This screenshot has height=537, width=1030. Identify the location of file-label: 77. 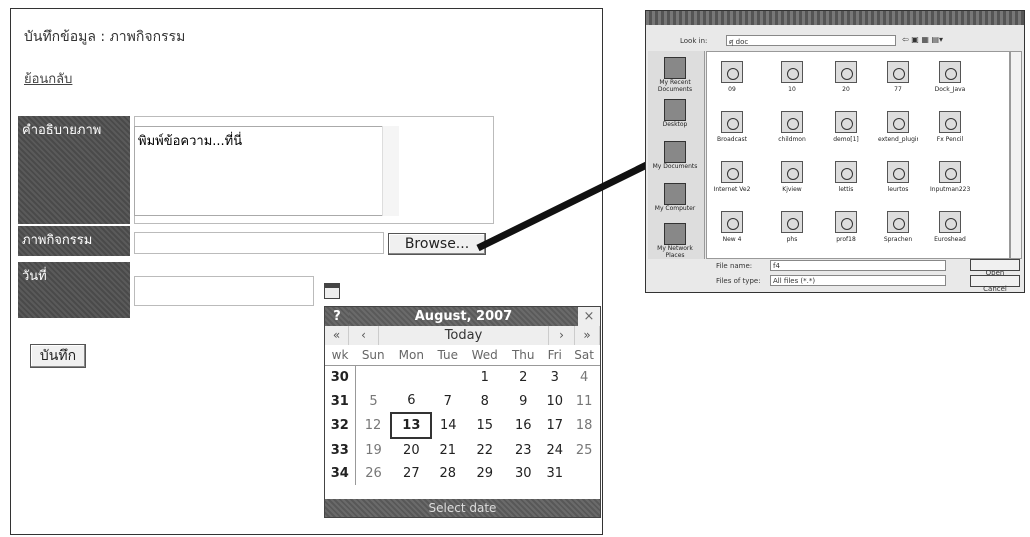
(898, 89).